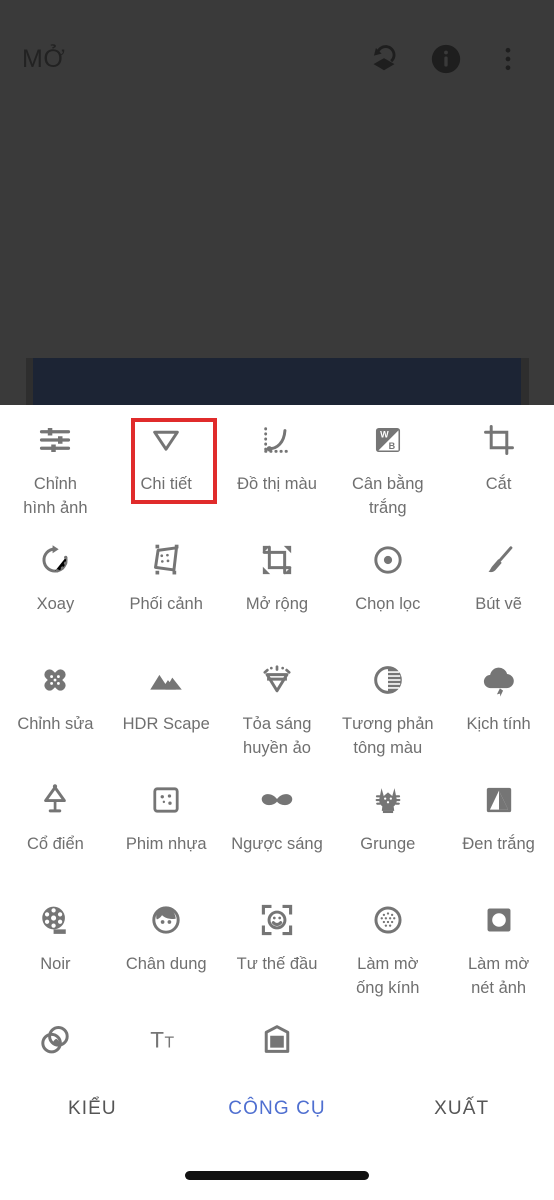 The height and width of the screenshot is (1200, 554). I want to click on tool-label: Tỏa sáng huyền ảo, so click(277, 736).